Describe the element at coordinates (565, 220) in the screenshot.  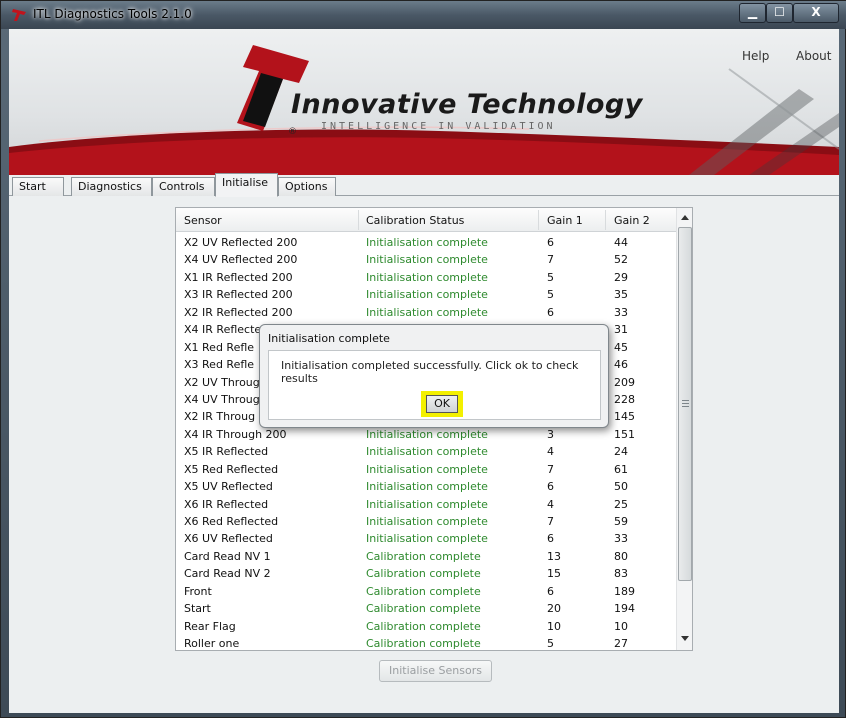
I see `column-header-gain-1: Gain 1` at that location.